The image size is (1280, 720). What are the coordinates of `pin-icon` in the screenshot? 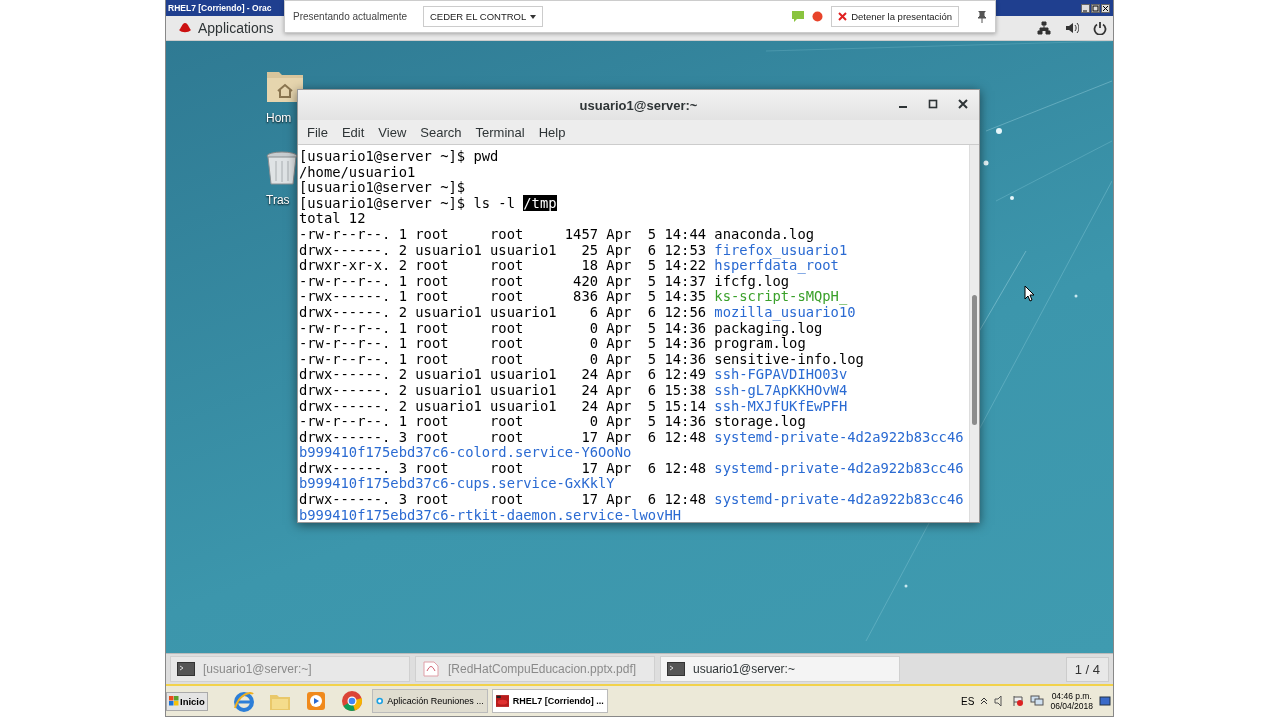 It's located at (982, 16).